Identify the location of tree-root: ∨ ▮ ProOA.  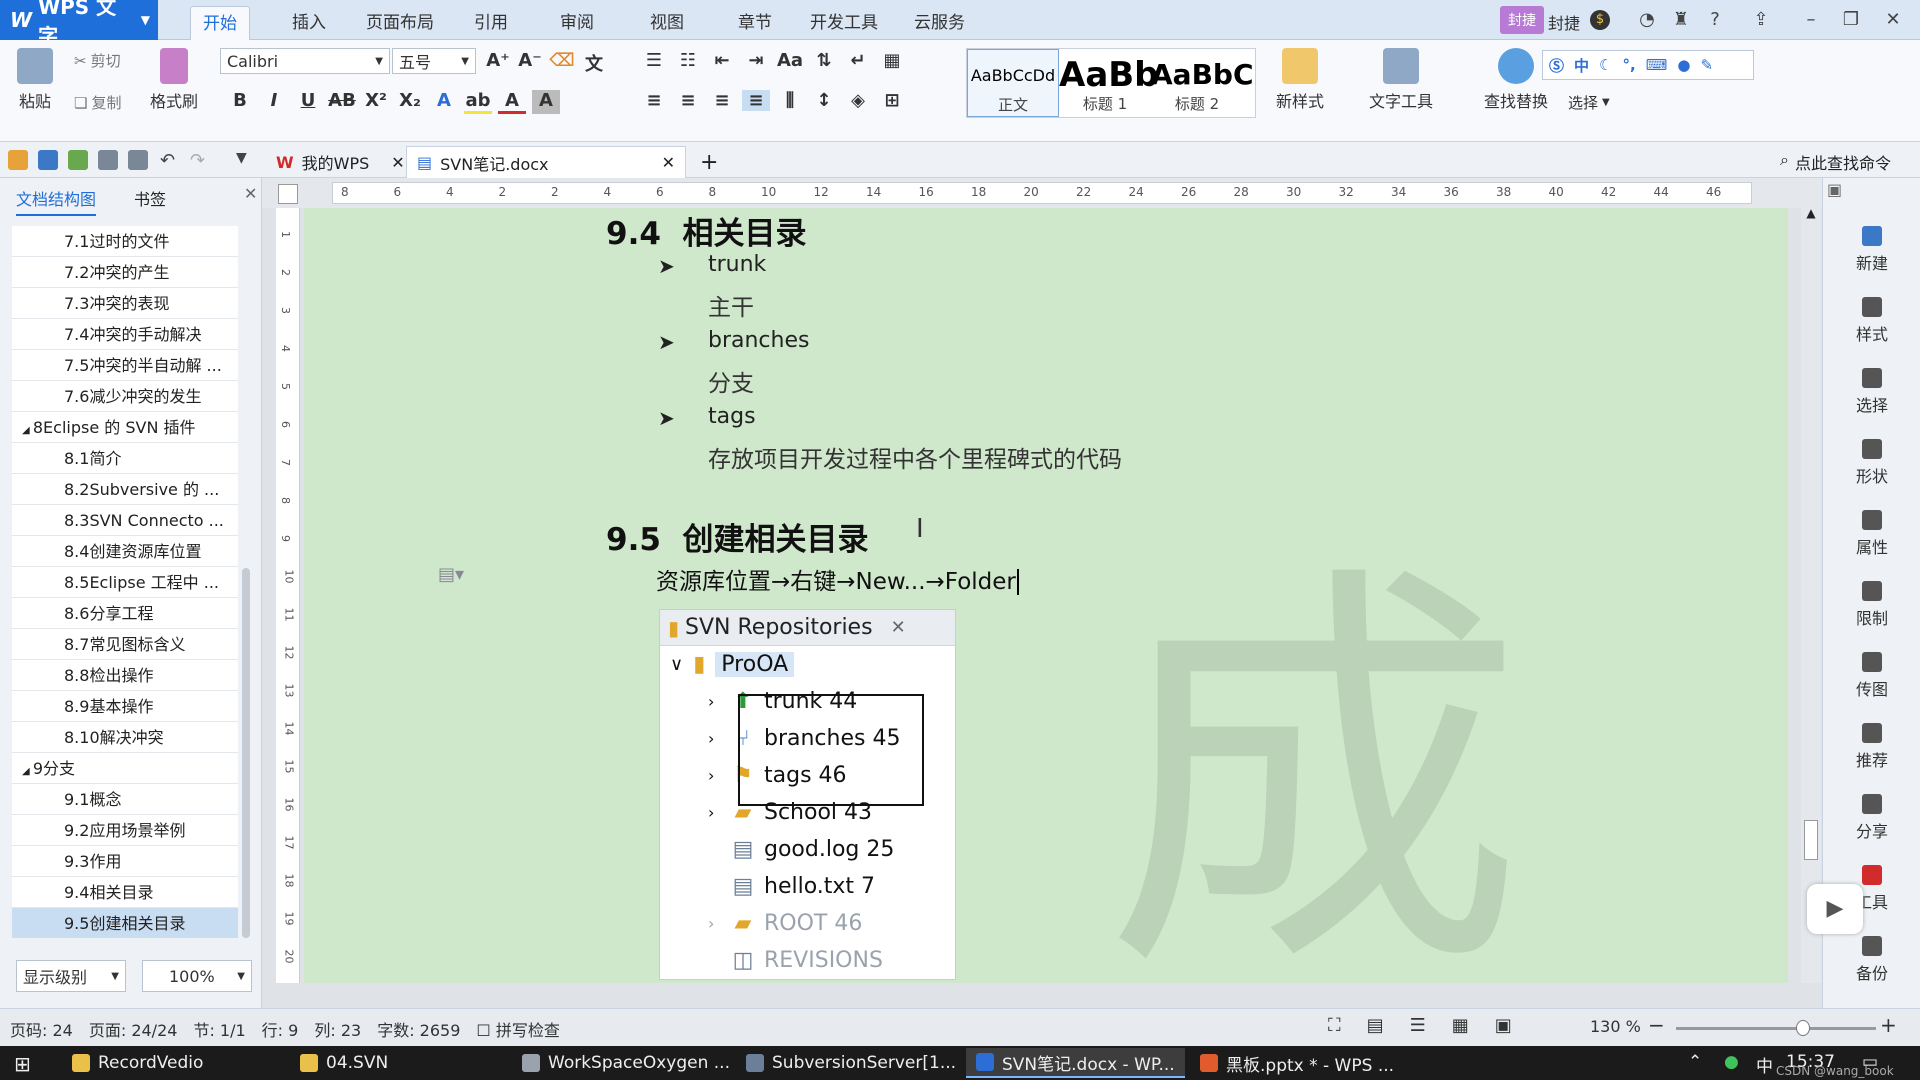
(807, 664).